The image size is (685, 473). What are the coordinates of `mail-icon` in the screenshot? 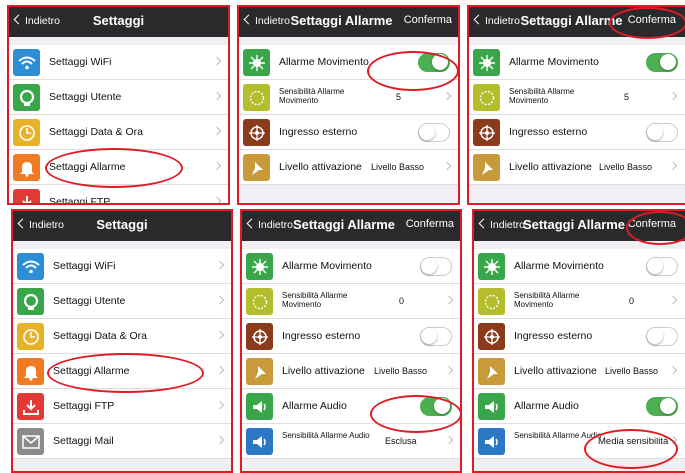 It's located at (30, 441).